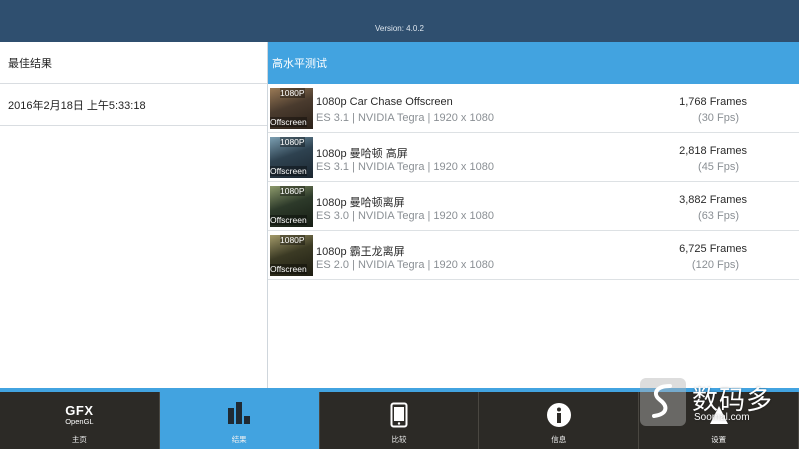  What do you see at coordinates (360, 252) in the screenshot?
I see `test-name: 1080p 霸王龙离屏` at bounding box center [360, 252].